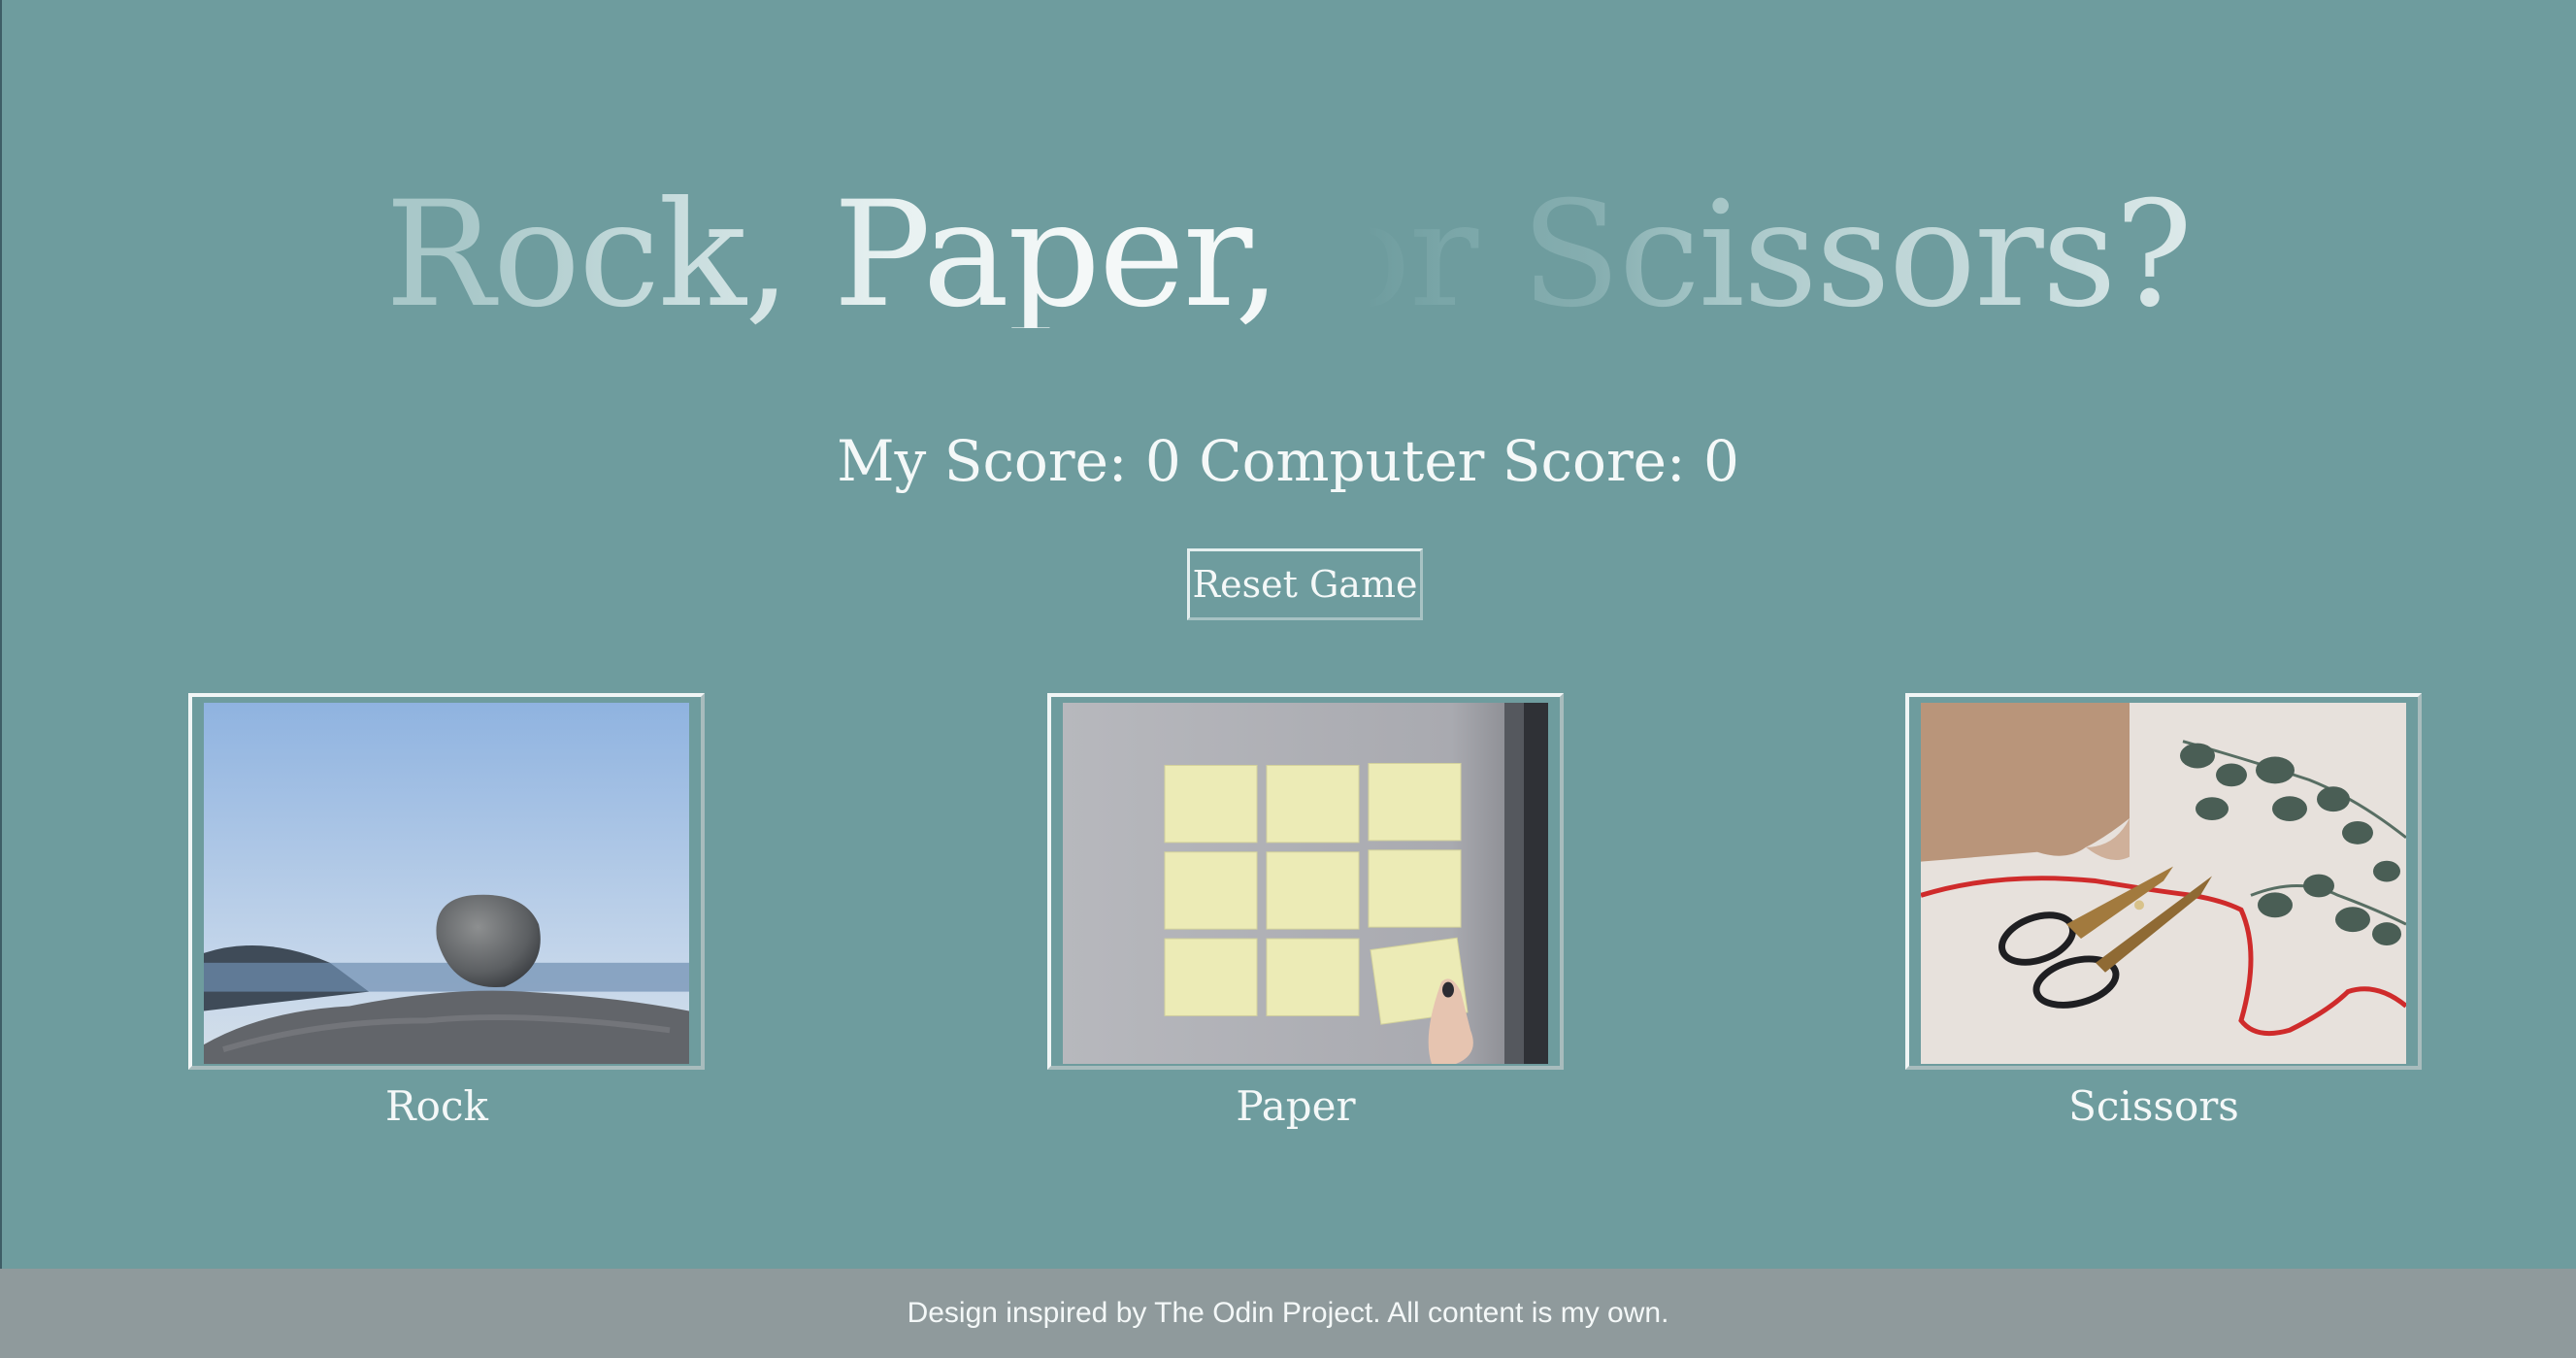 The height and width of the screenshot is (1358, 2576). What do you see at coordinates (1296, 1106) in the screenshot?
I see `paper-label: Paper` at bounding box center [1296, 1106].